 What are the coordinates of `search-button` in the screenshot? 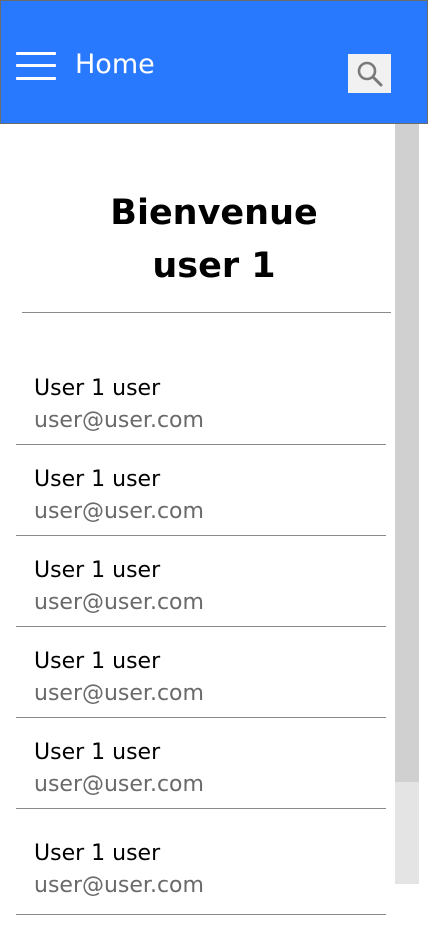 It's located at (369, 73).